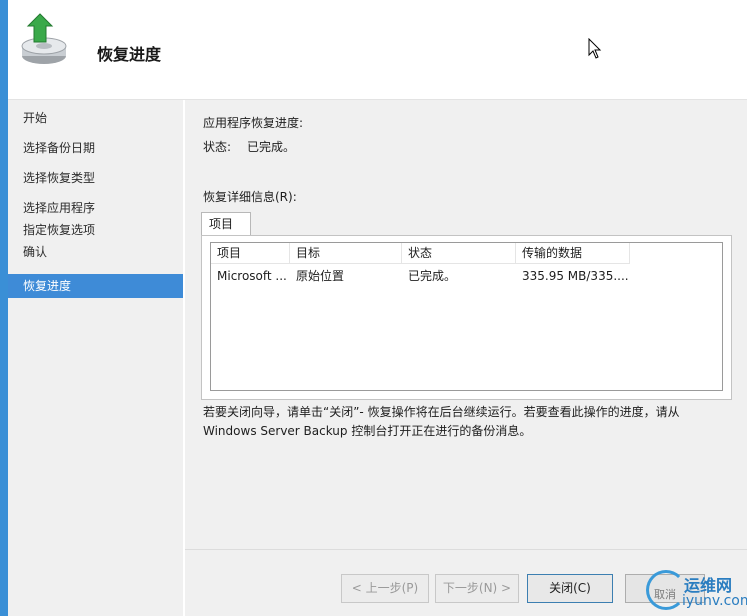 Image resolution: width=747 pixels, height=616 pixels. I want to click on details-label: 恢复详细信息(R):, so click(250, 197).